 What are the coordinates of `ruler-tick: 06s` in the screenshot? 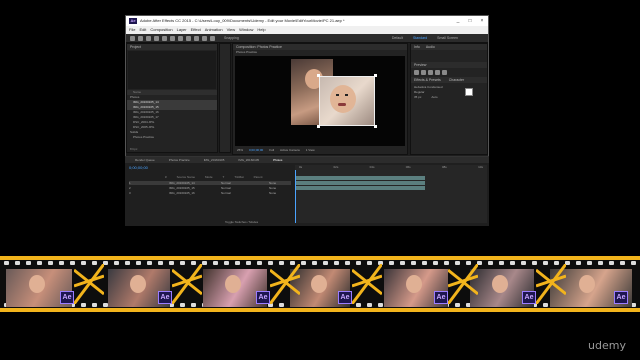 It's located at (408, 167).